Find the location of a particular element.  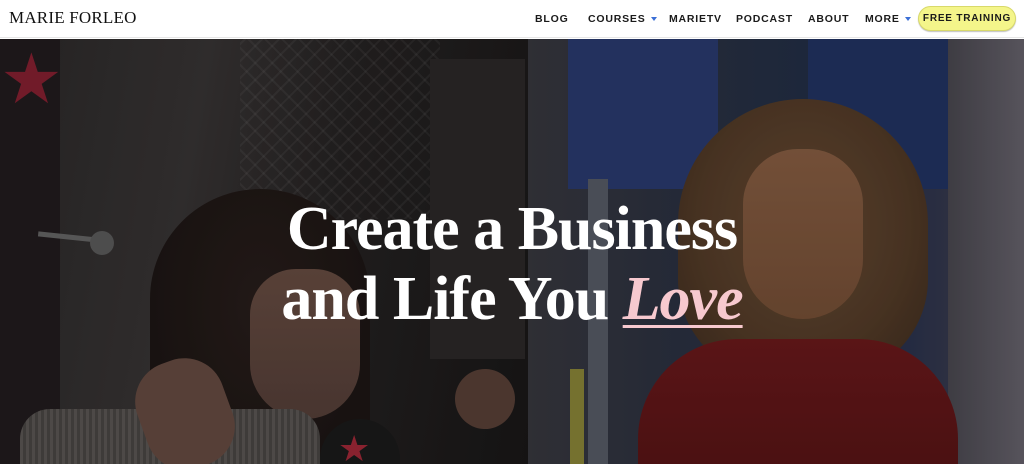

headline-line-2-text: and Life You is located at coordinates (452, 299).